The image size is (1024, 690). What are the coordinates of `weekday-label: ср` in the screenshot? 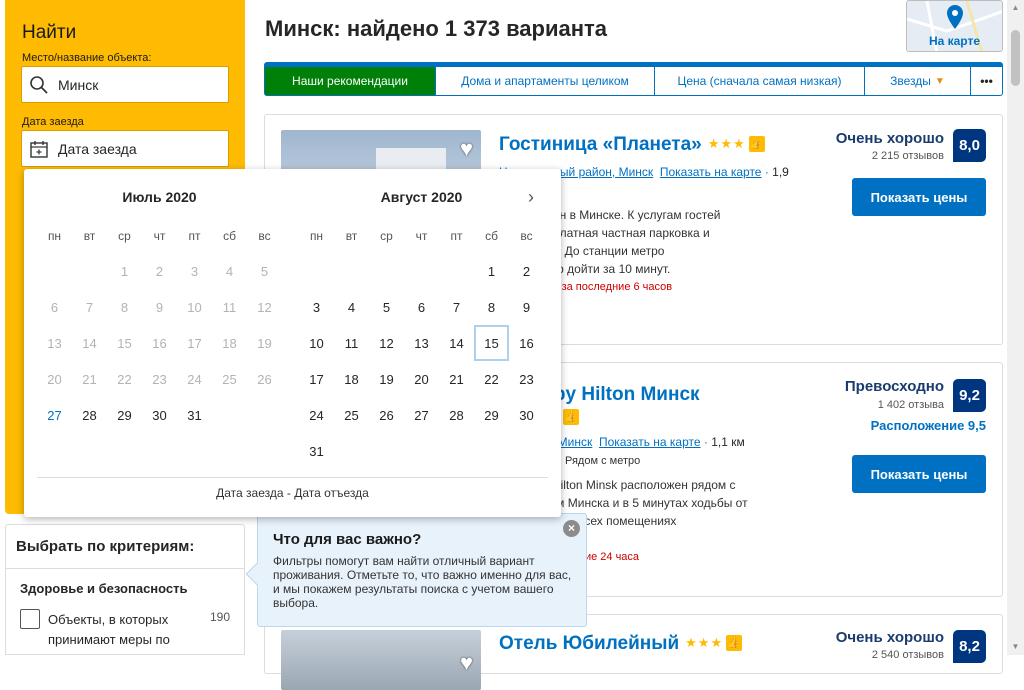 It's located at (386, 236).